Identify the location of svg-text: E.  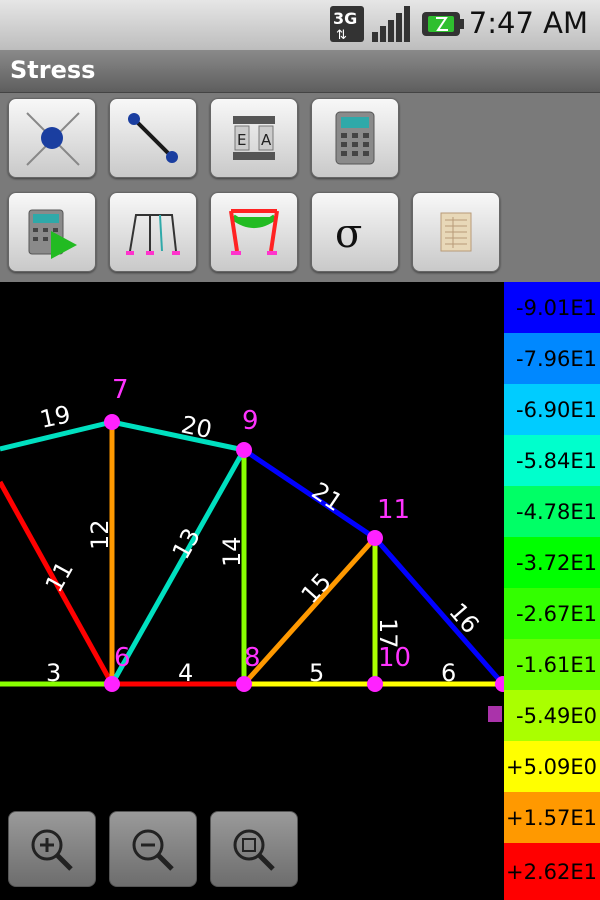
(241, 140).